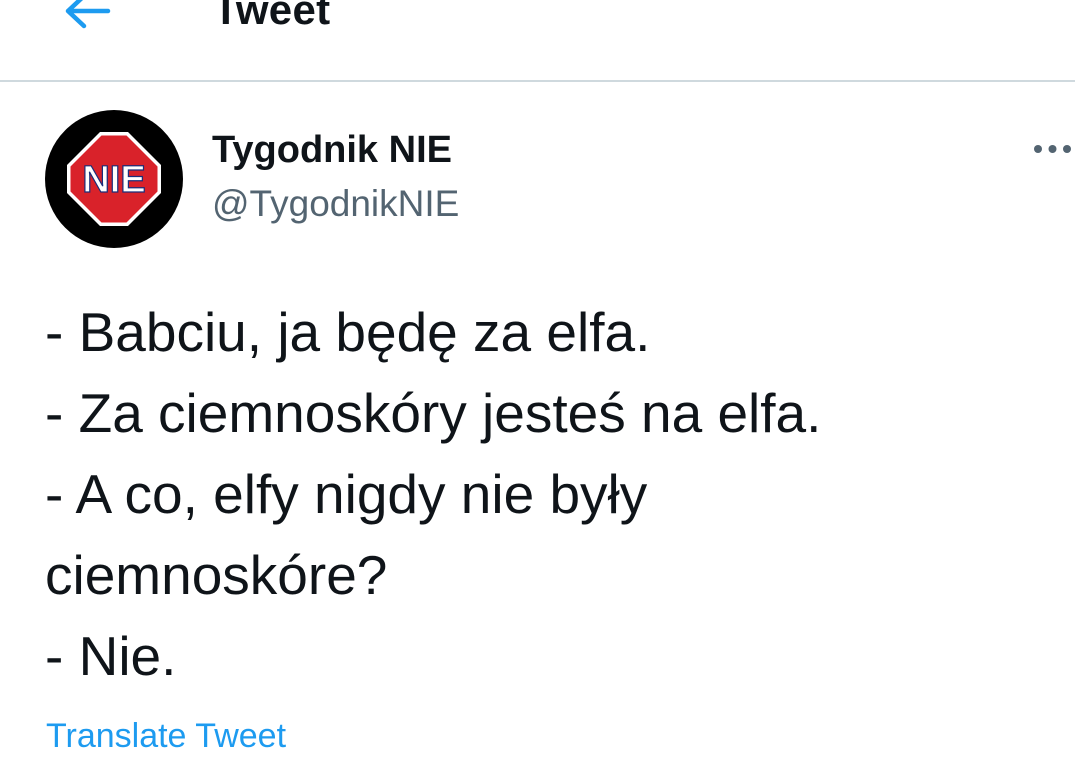 The height and width of the screenshot is (776, 1075). Describe the element at coordinates (537, 41) in the screenshot. I see `top-navigation-bar: Tweet` at that location.